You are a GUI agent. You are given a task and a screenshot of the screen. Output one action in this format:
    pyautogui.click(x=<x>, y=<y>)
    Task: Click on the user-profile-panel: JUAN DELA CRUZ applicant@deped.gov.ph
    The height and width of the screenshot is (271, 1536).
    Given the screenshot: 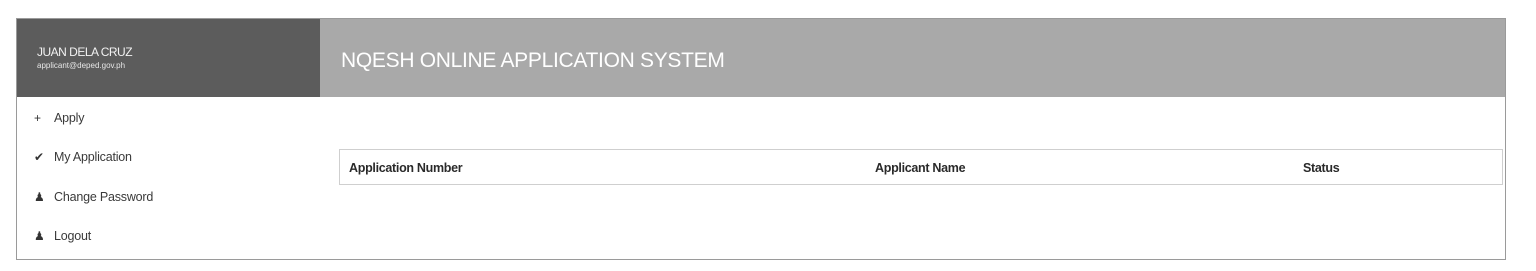 What is the action you would take?
    pyautogui.click(x=168, y=58)
    